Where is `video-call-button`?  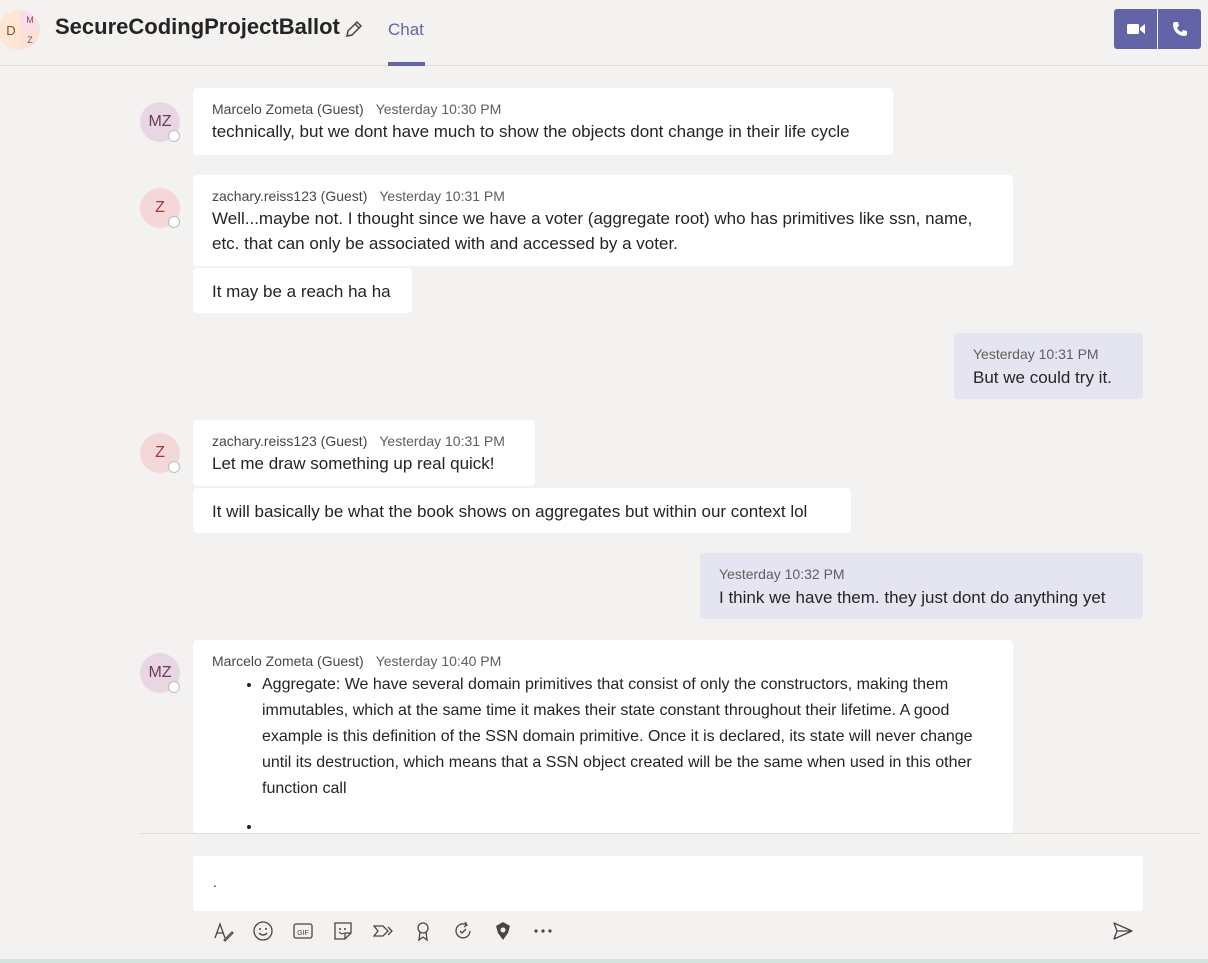
video-call-button is located at coordinates (1135, 29).